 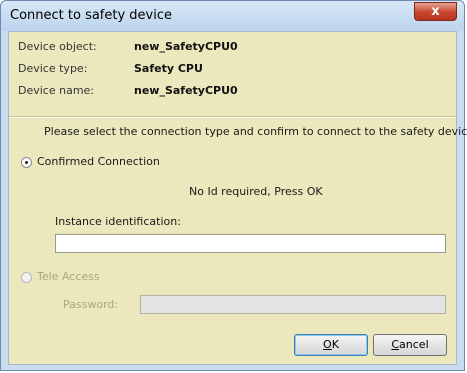 I want to click on divider, so click(x=232, y=117).